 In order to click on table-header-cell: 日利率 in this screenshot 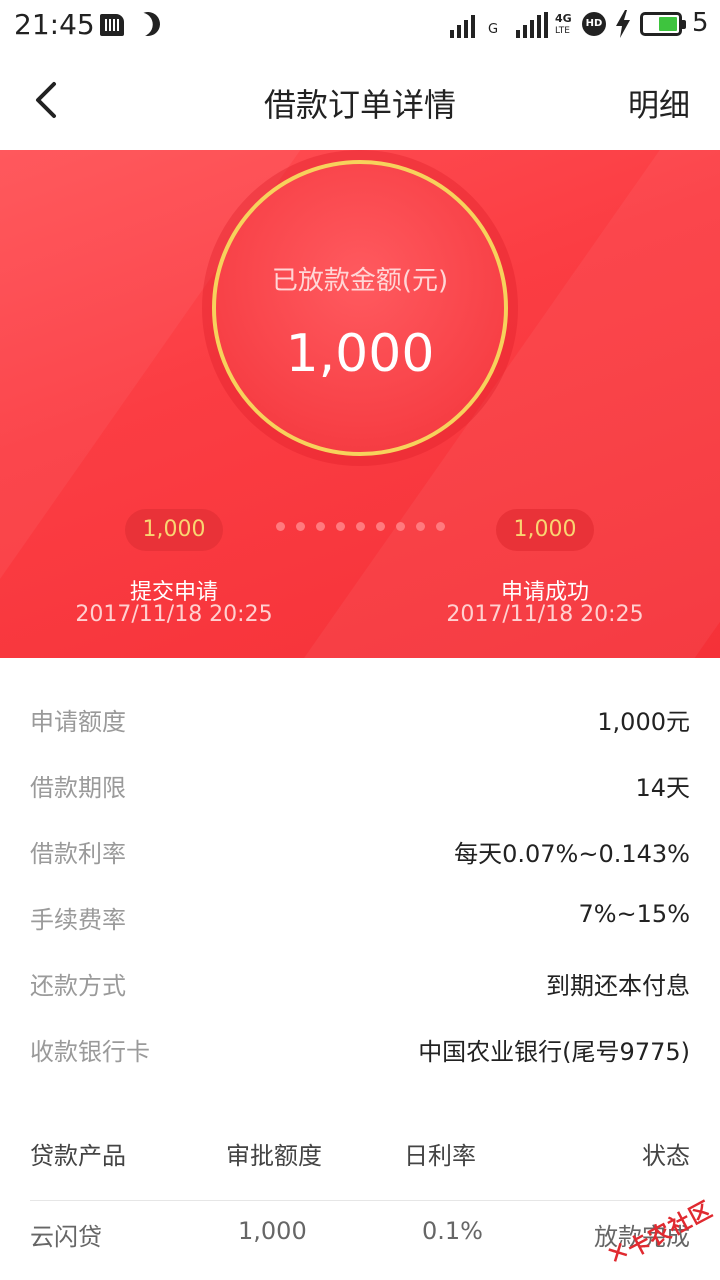, I will do `click(440, 1156)`.